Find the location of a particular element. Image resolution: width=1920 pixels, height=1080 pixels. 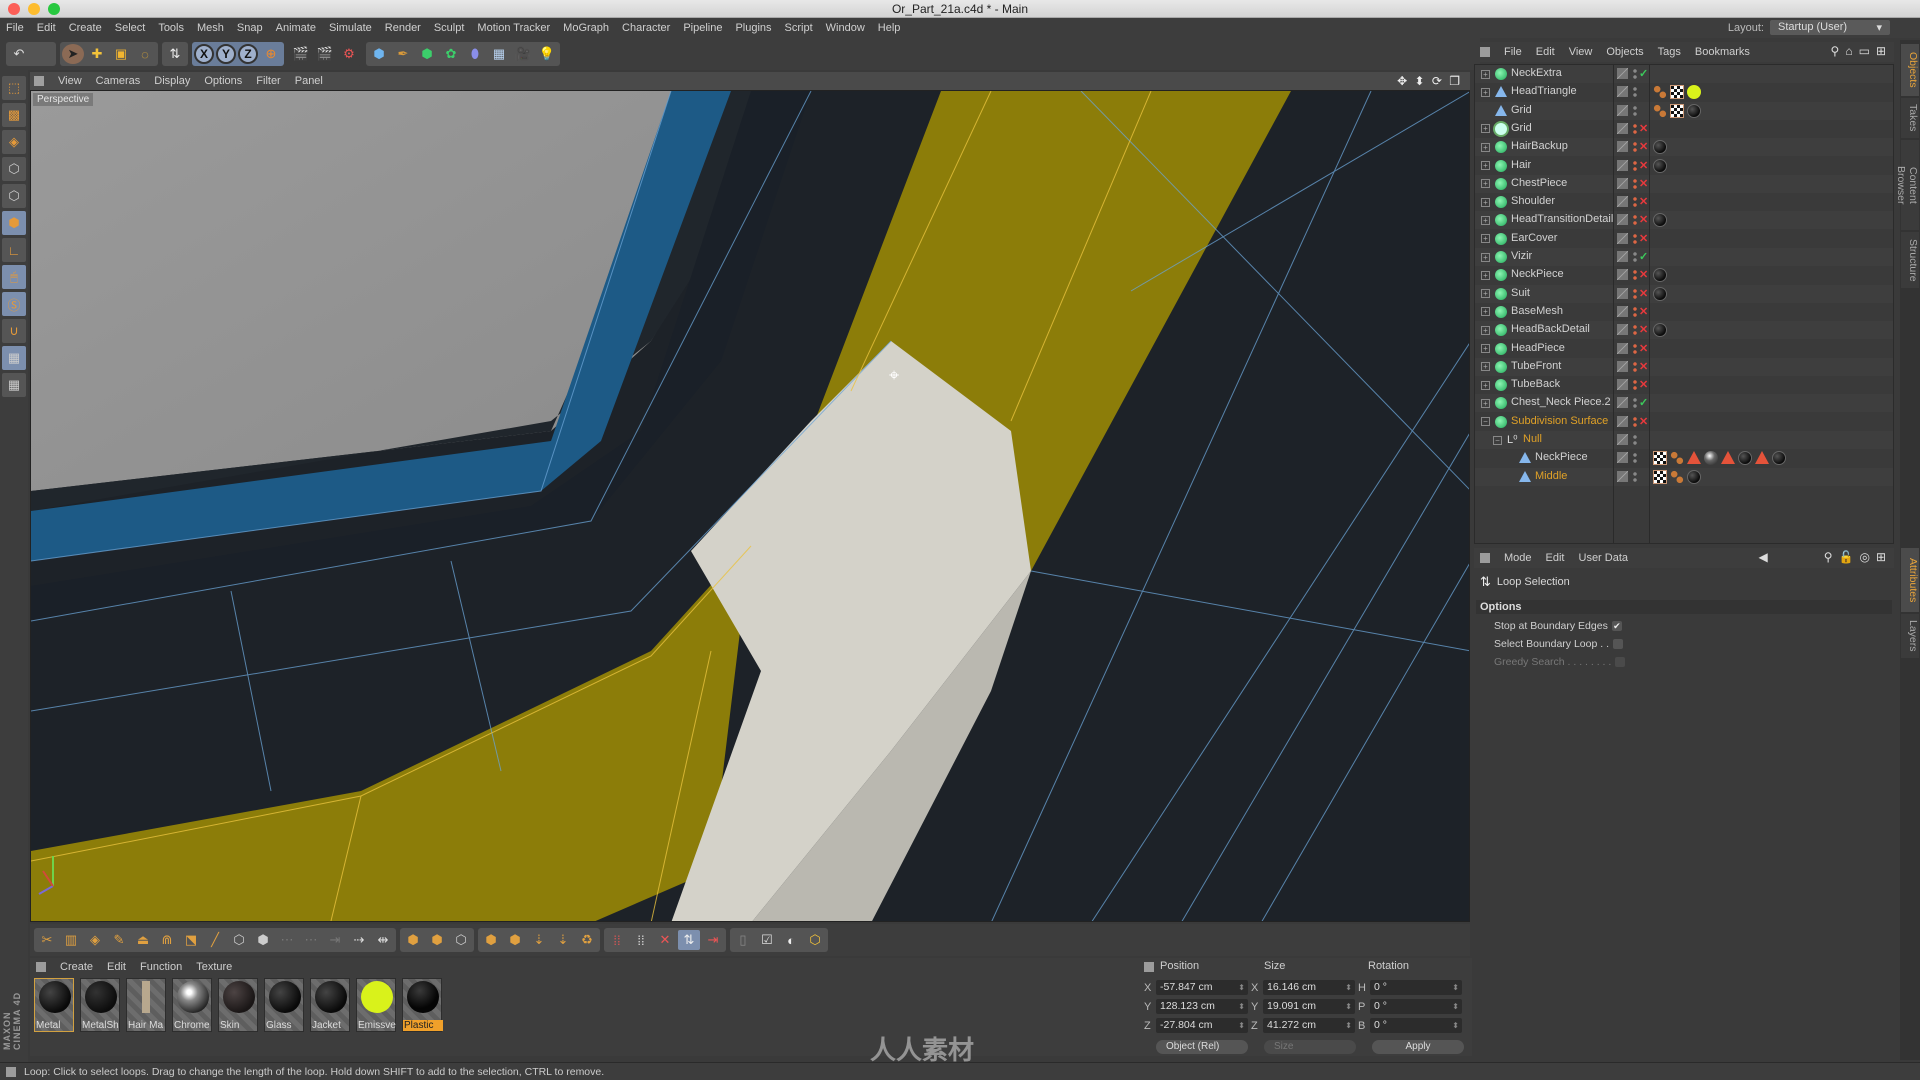

object-row: NeckPiece is located at coordinates (1684, 458).